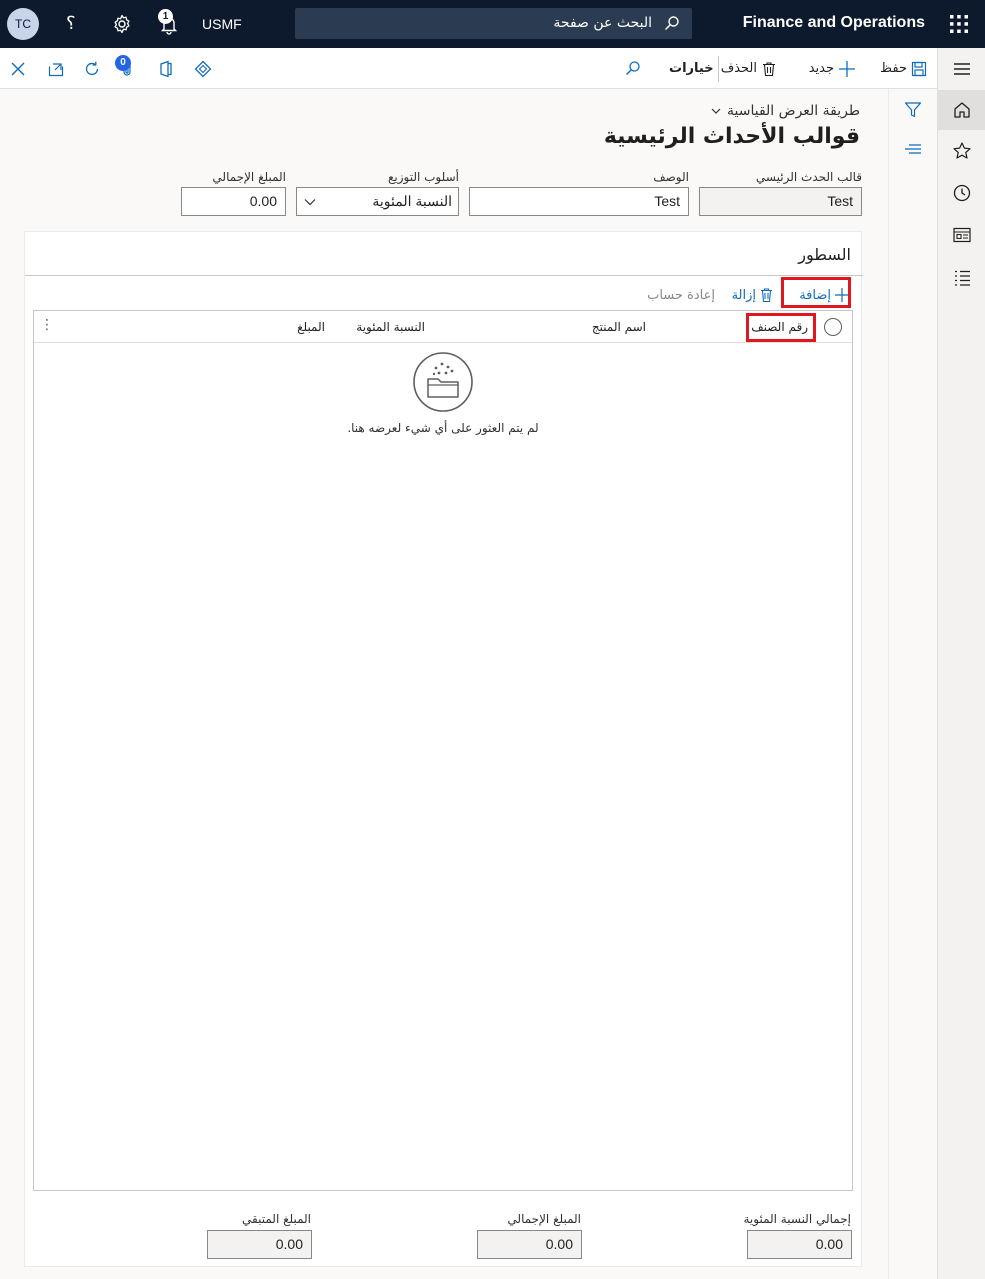  I want to click on delete-button: الحذف, so click(749, 68).